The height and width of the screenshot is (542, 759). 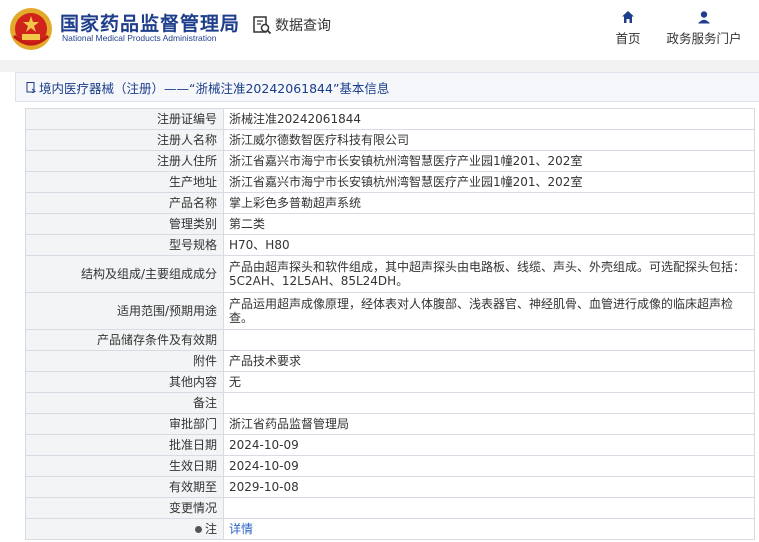 What do you see at coordinates (124, 140) in the screenshot?
I see `row-label: 注册人名称` at bounding box center [124, 140].